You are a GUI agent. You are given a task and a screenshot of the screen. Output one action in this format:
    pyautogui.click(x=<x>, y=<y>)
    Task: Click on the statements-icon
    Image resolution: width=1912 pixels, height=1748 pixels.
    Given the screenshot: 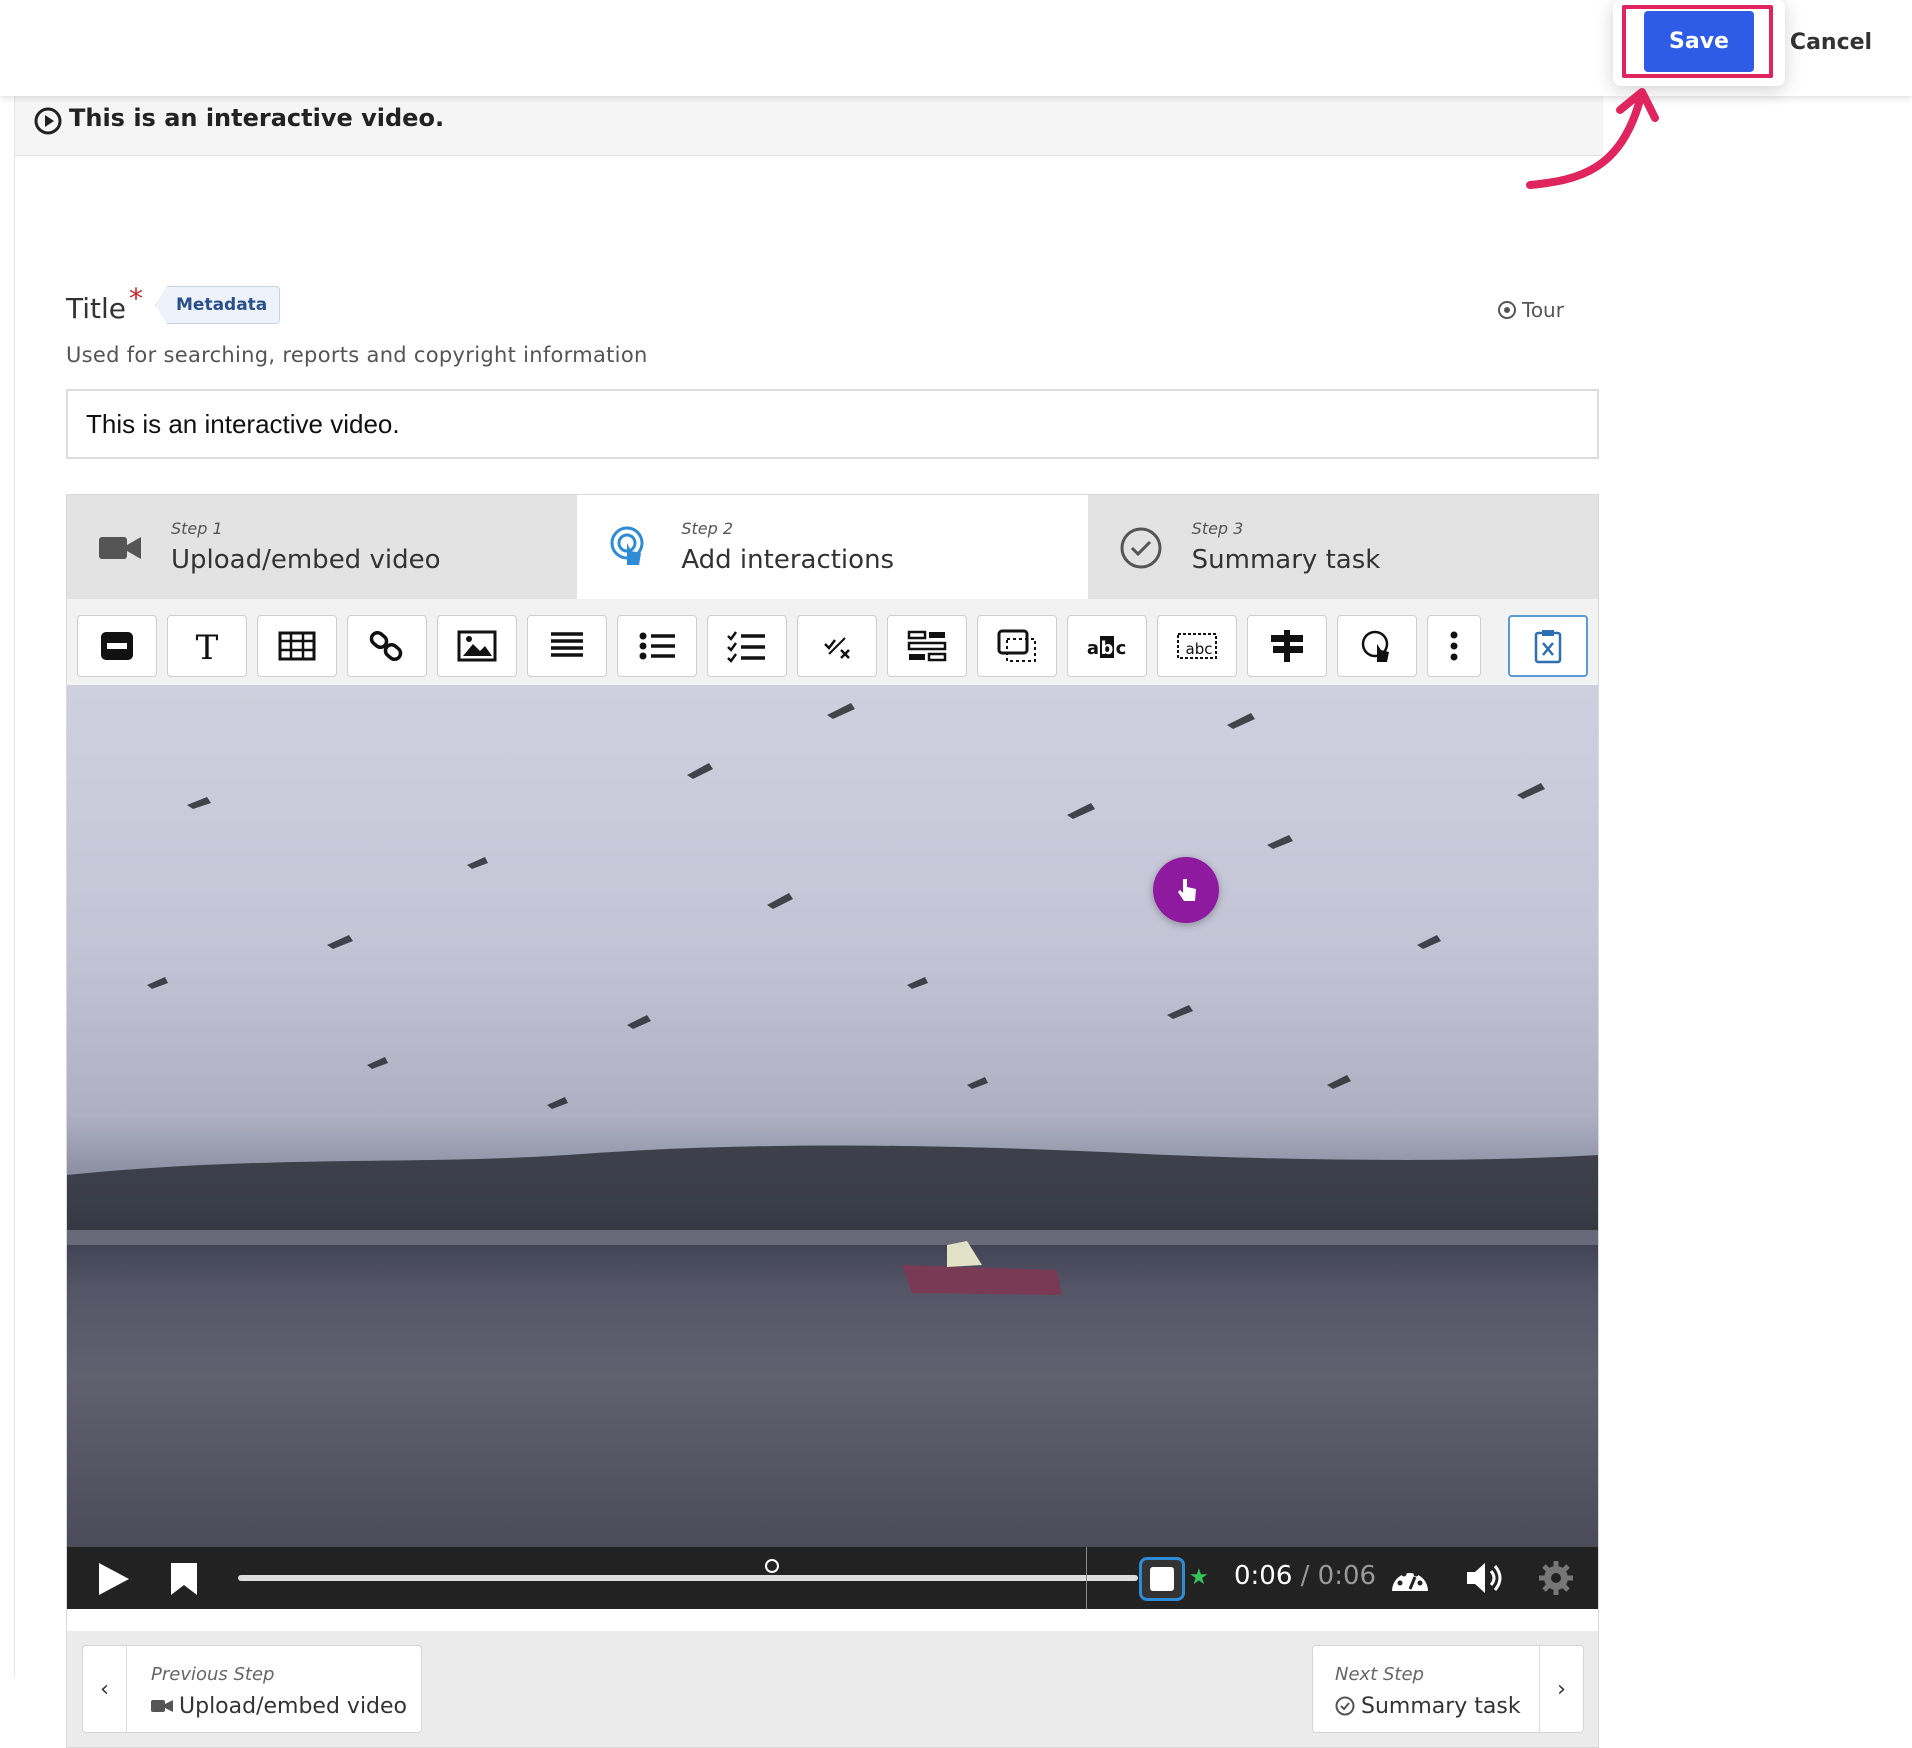 What is the action you would take?
    pyautogui.click(x=567, y=644)
    